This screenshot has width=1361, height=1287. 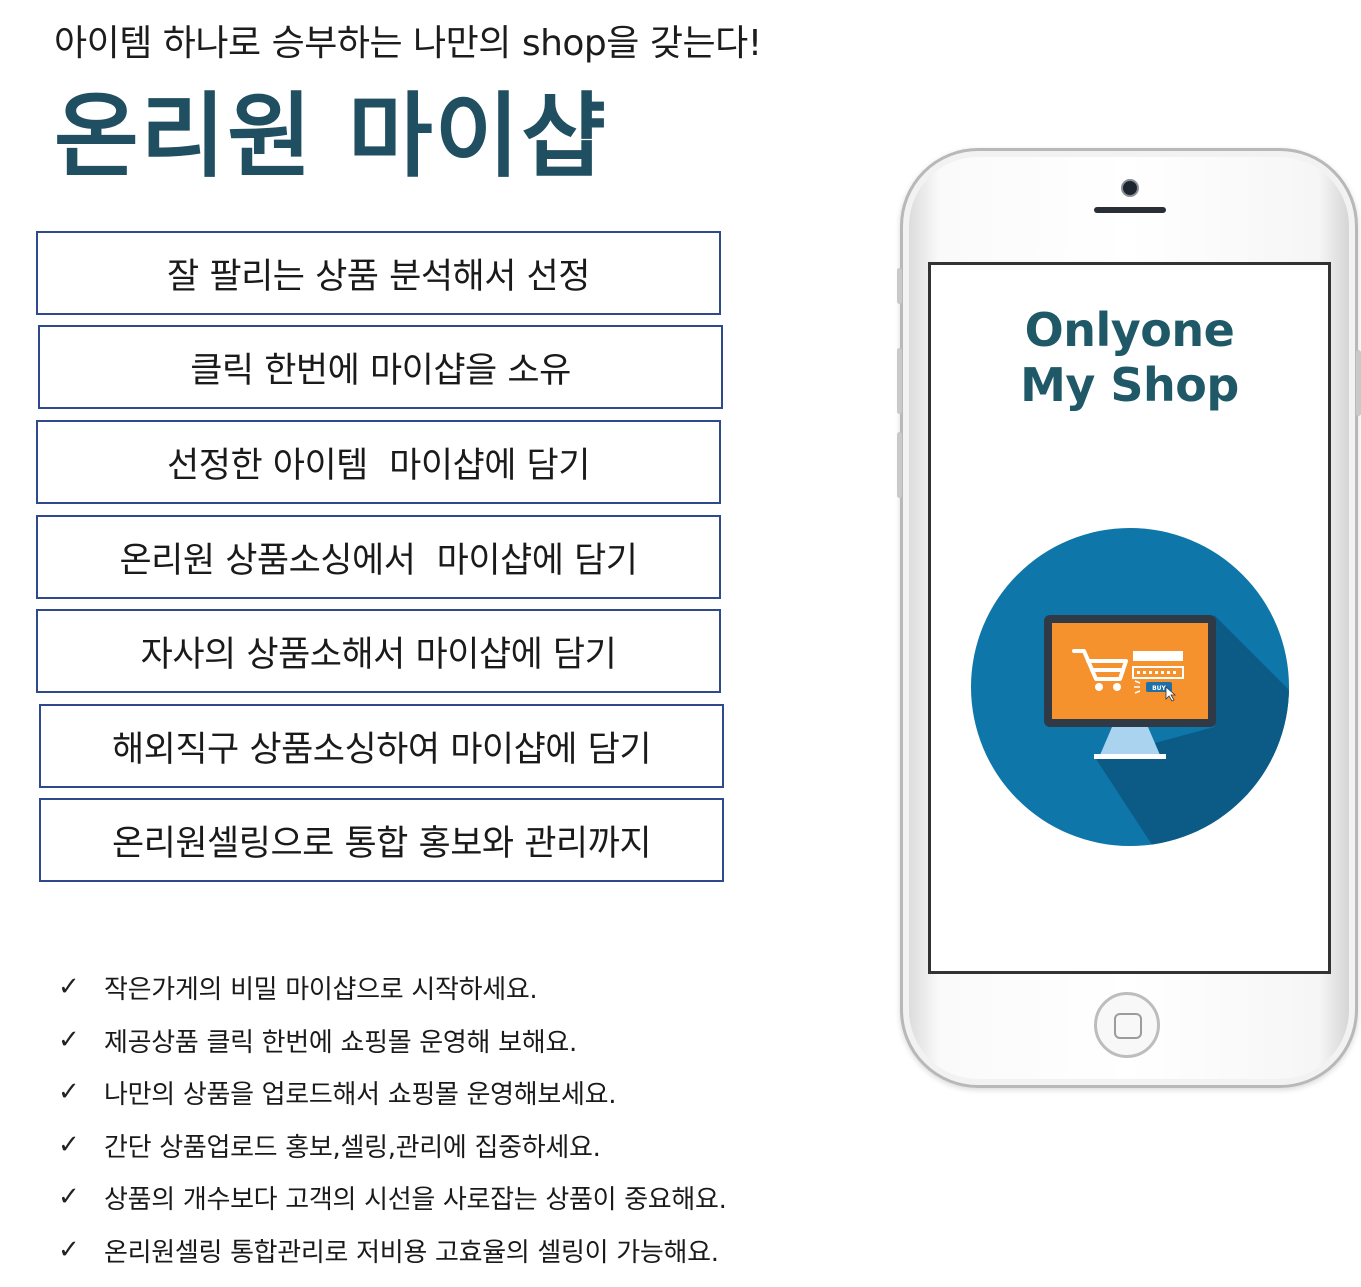 What do you see at coordinates (340, 1042) in the screenshot?
I see `checklist-text: 제공상품 클릭 한번에 쇼핑몰 운영해 보해요.` at bounding box center [340, 1042].